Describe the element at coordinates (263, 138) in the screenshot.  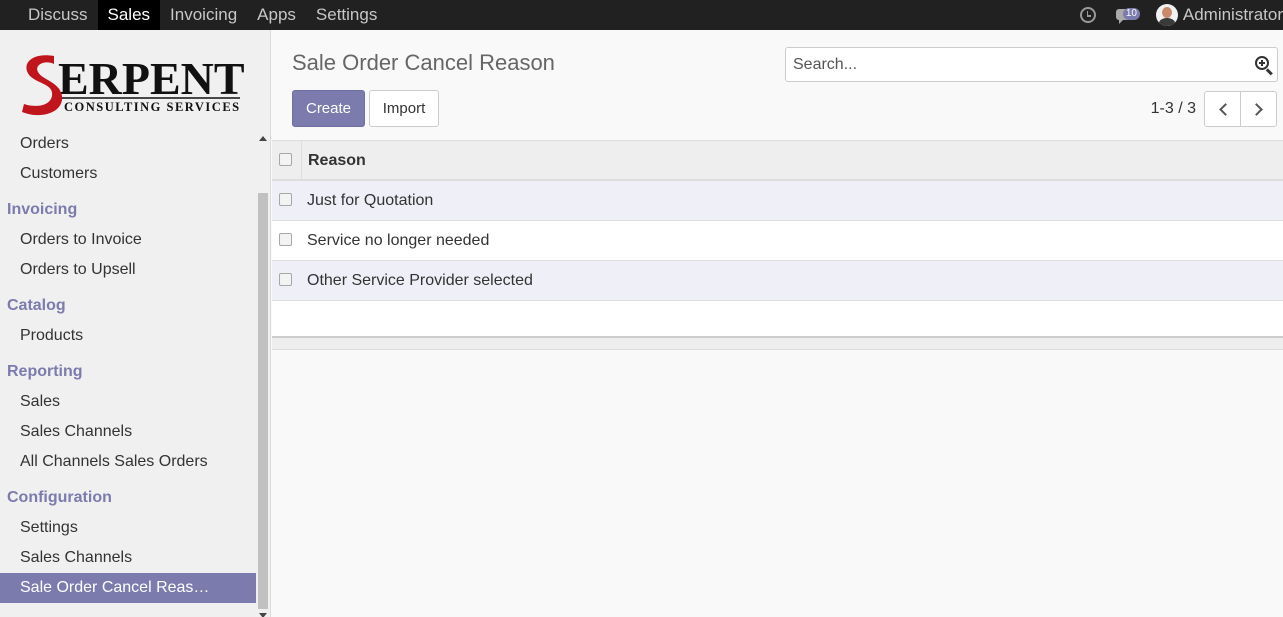
I see `scroll-up-arrow-icon` at that location.